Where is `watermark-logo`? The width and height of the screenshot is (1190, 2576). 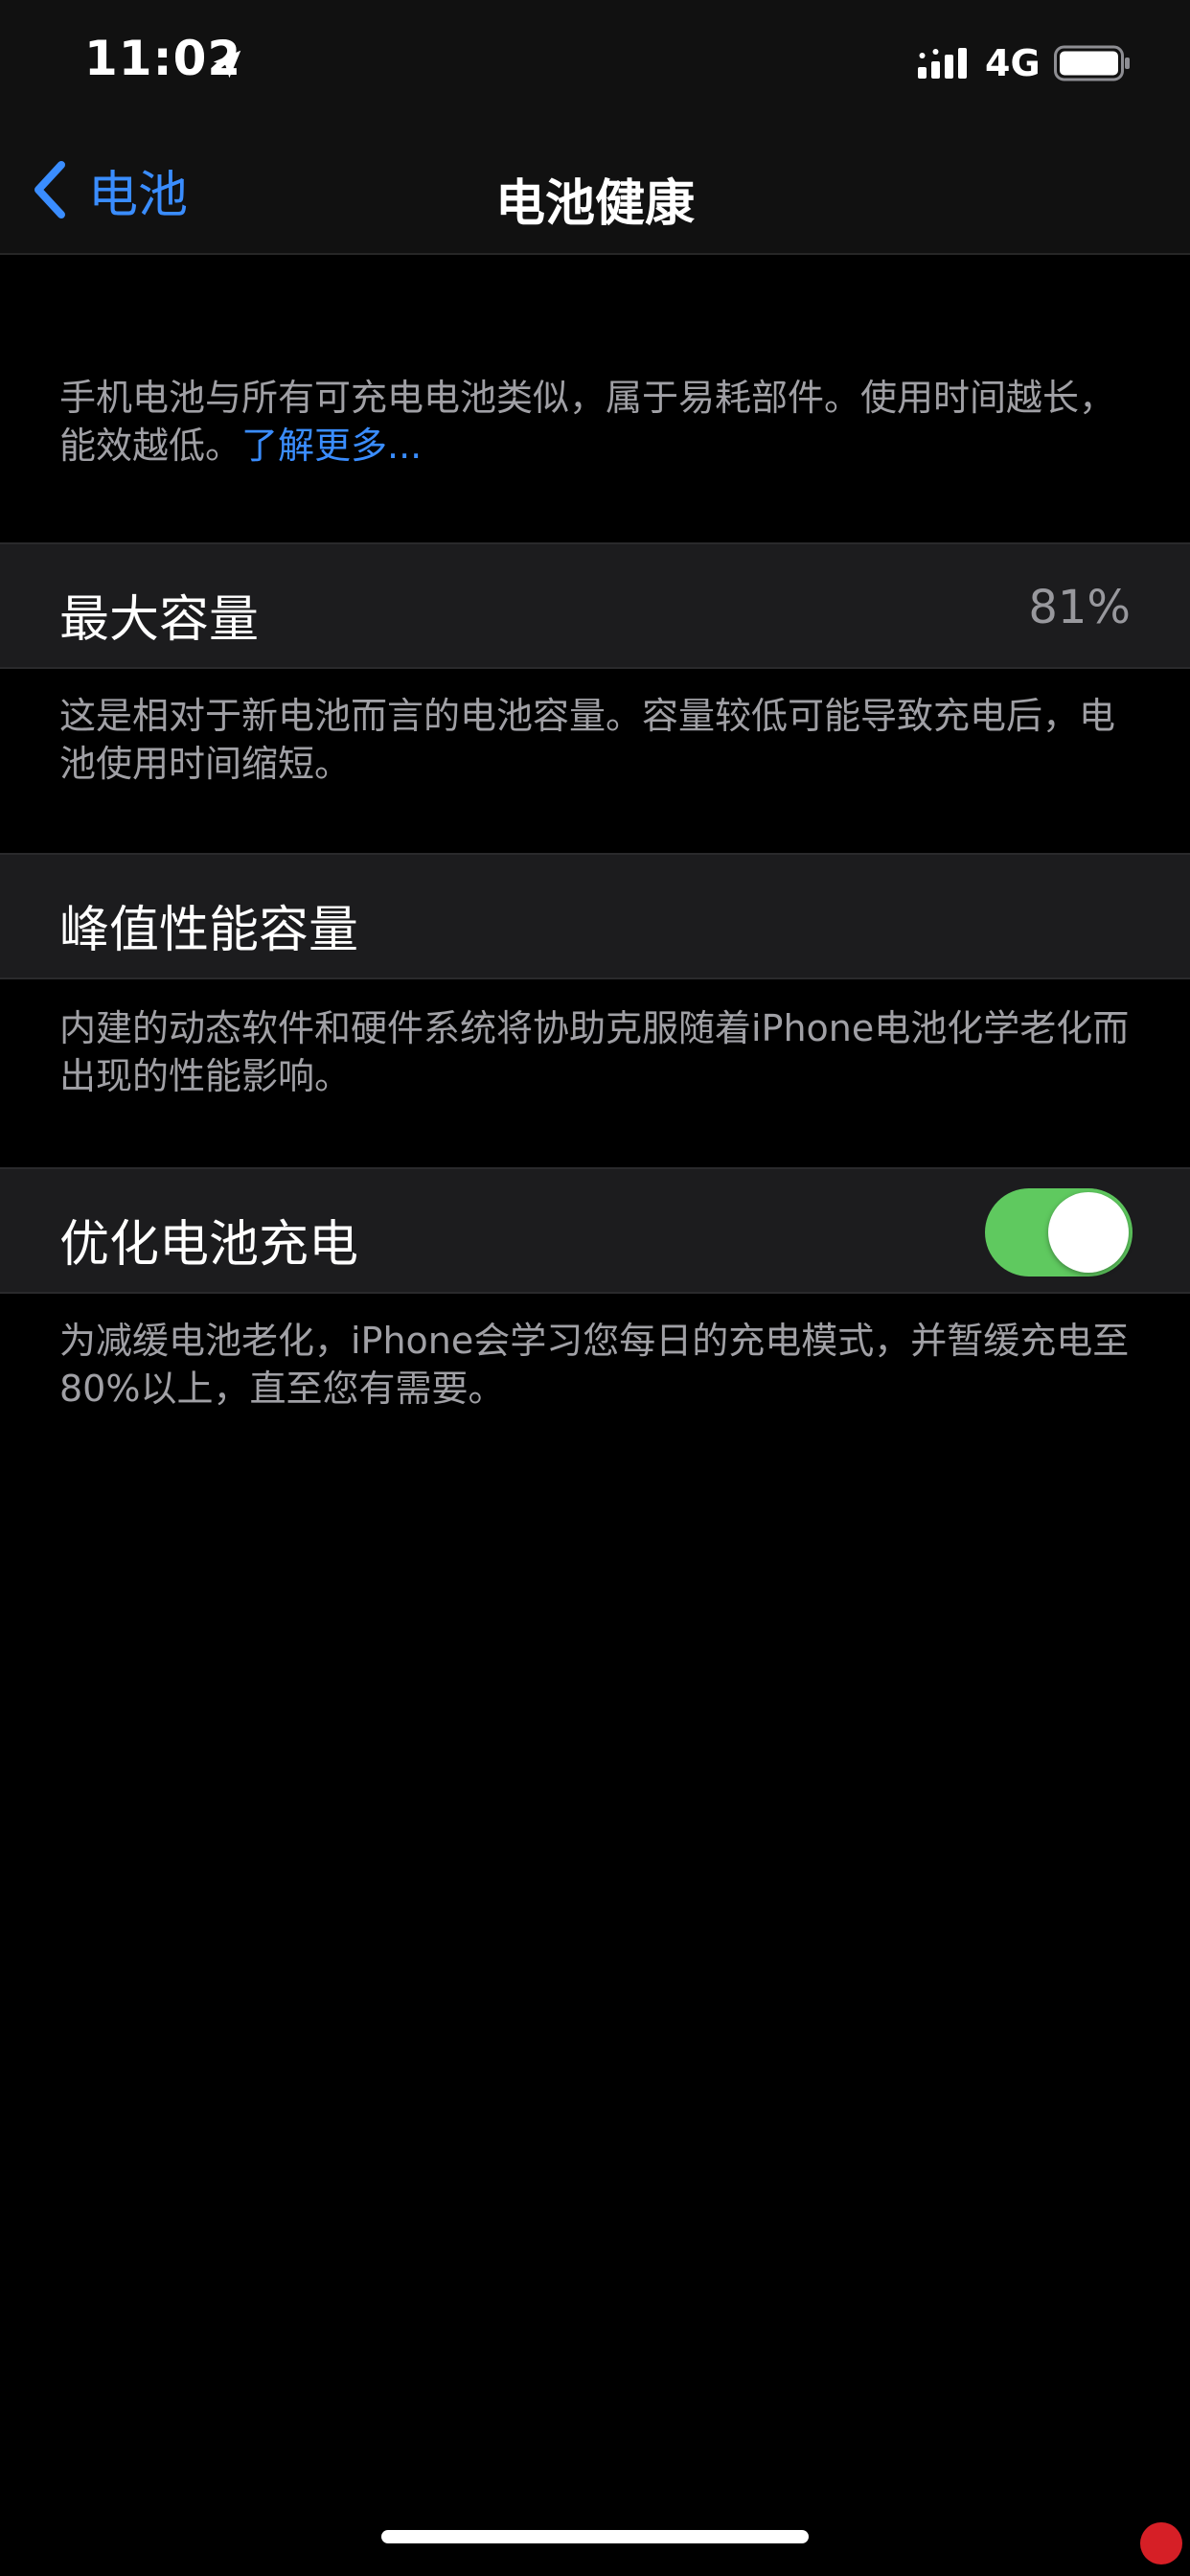 watermark-logo is located at coordinates (1161, 2543).